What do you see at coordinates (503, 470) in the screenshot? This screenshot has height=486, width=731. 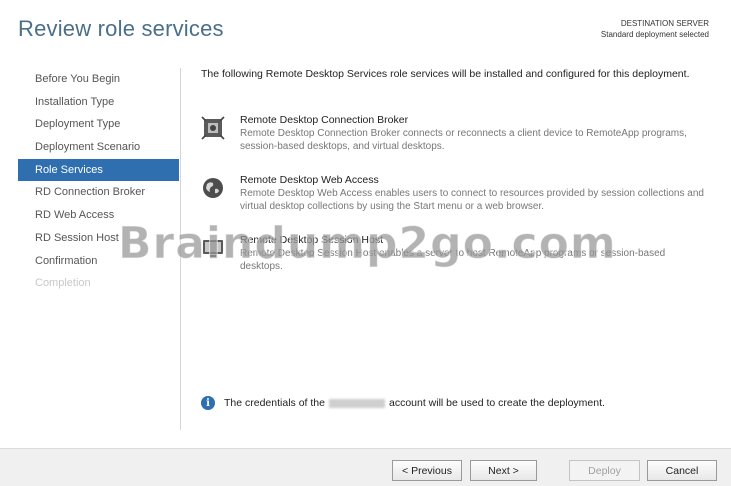 I see `next-button: Next >` at bounding box center [503, 470].